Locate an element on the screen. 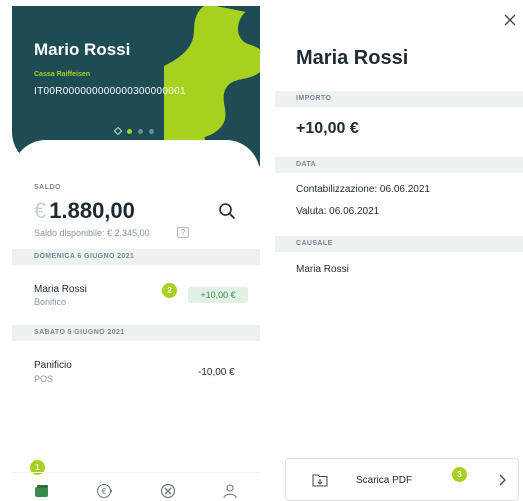  date-header: SABATO 5 GIUGNO 2021 is located at coordinates (136, 333).